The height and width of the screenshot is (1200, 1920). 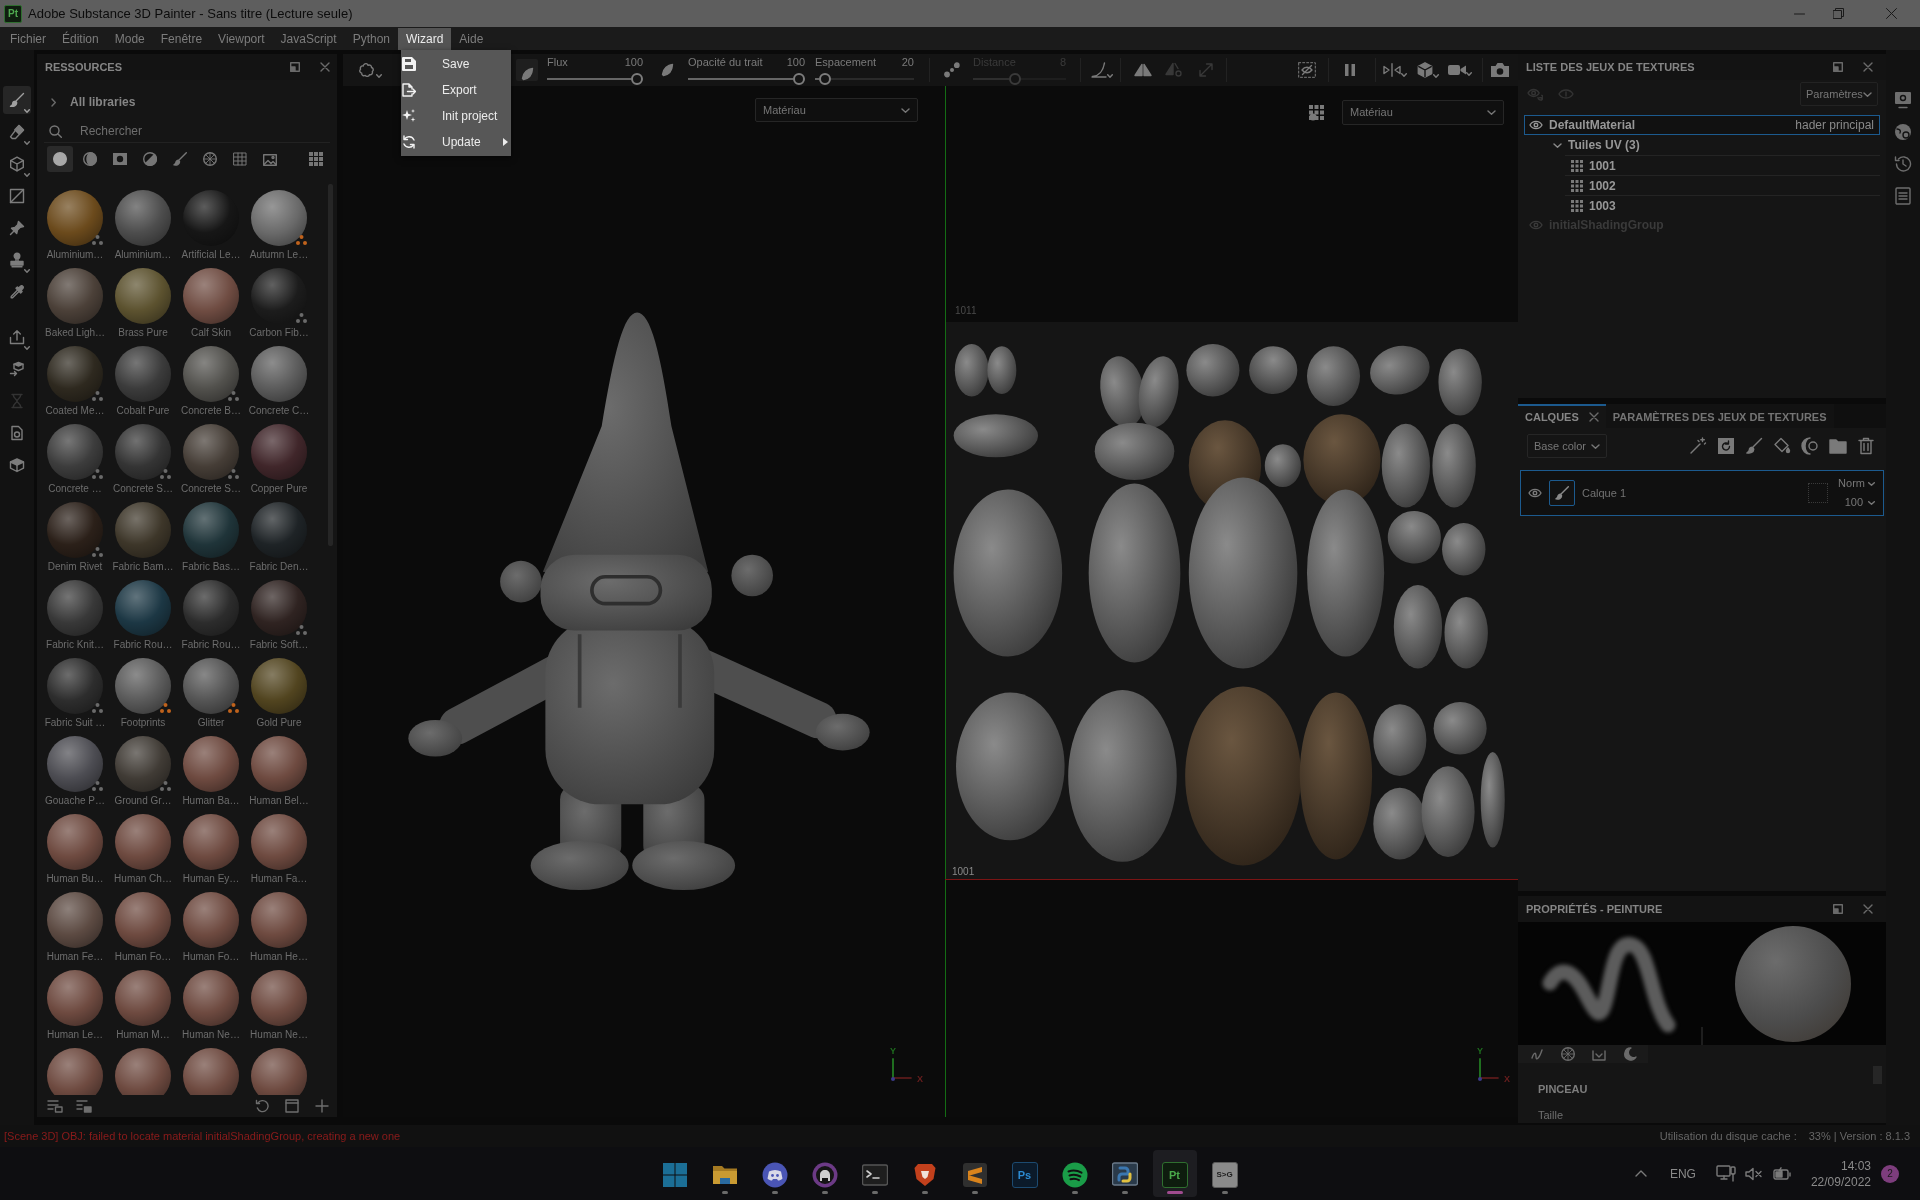 What do you see at coordinates (456, 142) in the screenshot?
I see `menu-option: Update` at bounding box center [456, 142].